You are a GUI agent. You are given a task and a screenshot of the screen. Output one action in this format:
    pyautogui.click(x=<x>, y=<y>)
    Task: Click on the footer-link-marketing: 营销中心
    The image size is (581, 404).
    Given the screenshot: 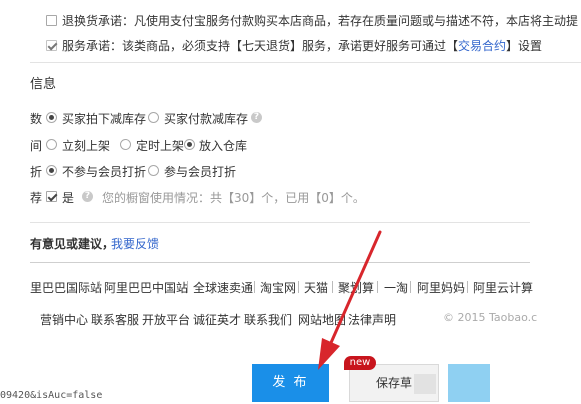 What is the action you would take?
    pyautogui.click(x=64, y=319)
    